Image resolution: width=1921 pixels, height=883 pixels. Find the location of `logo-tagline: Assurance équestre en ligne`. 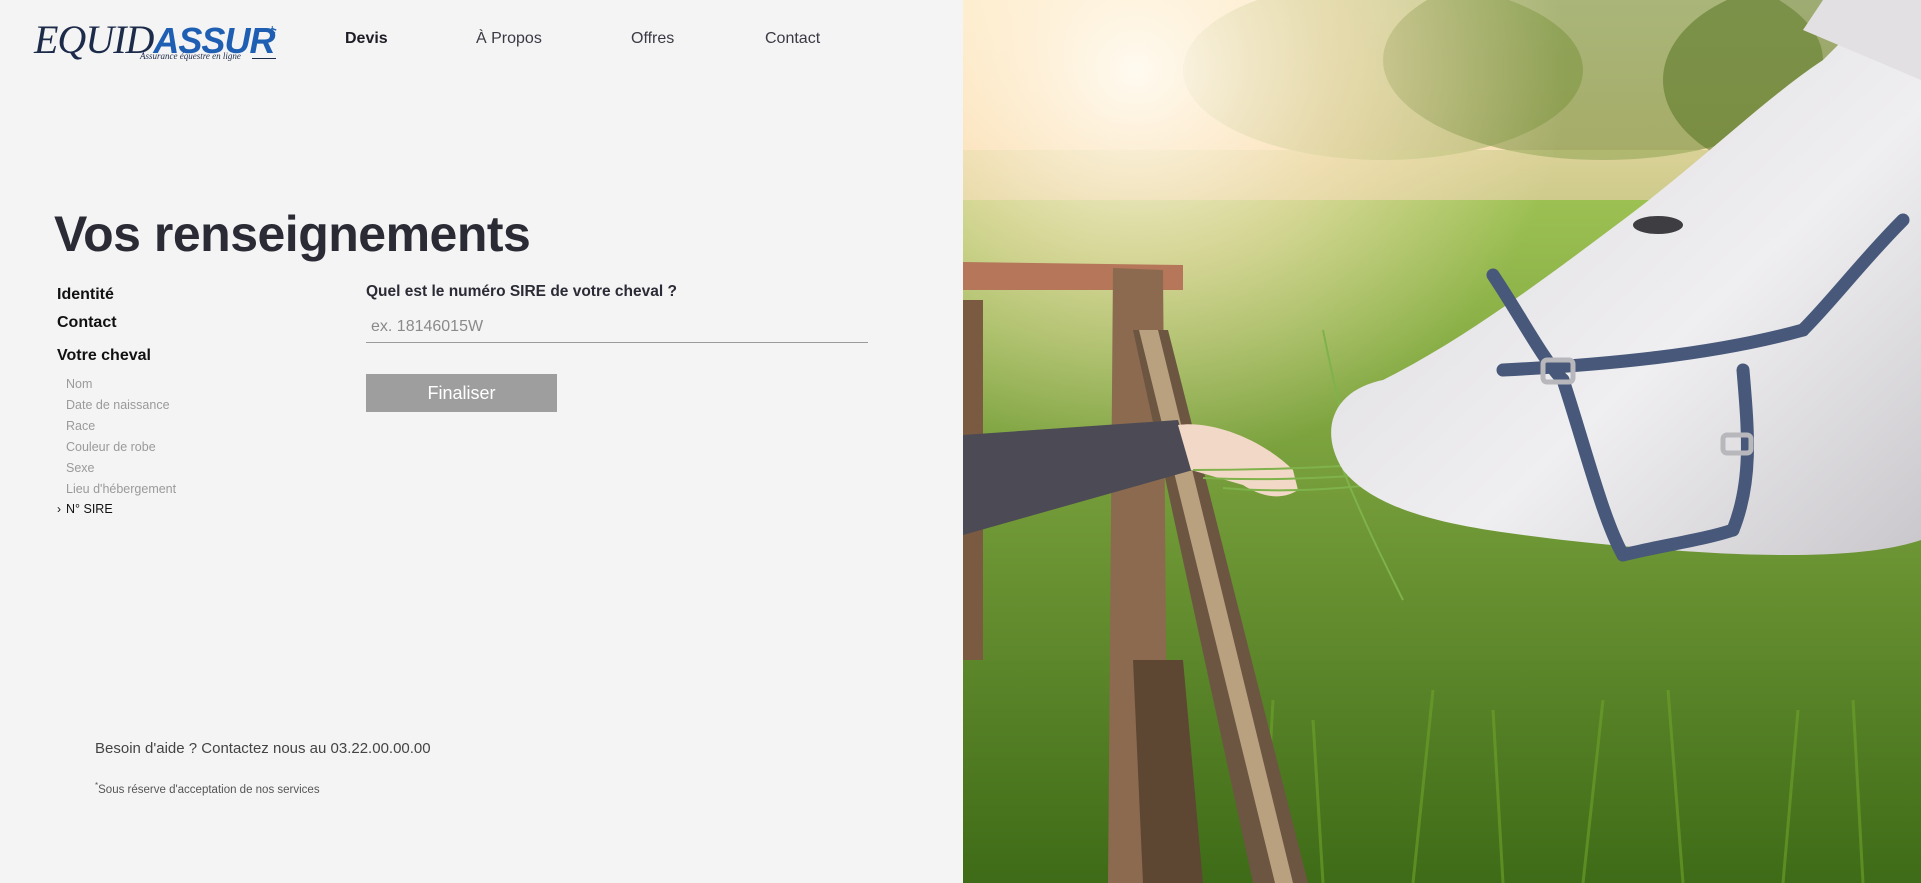

logo-tagline: Assurance équestre en ligne is located at coordinates (190, 56).